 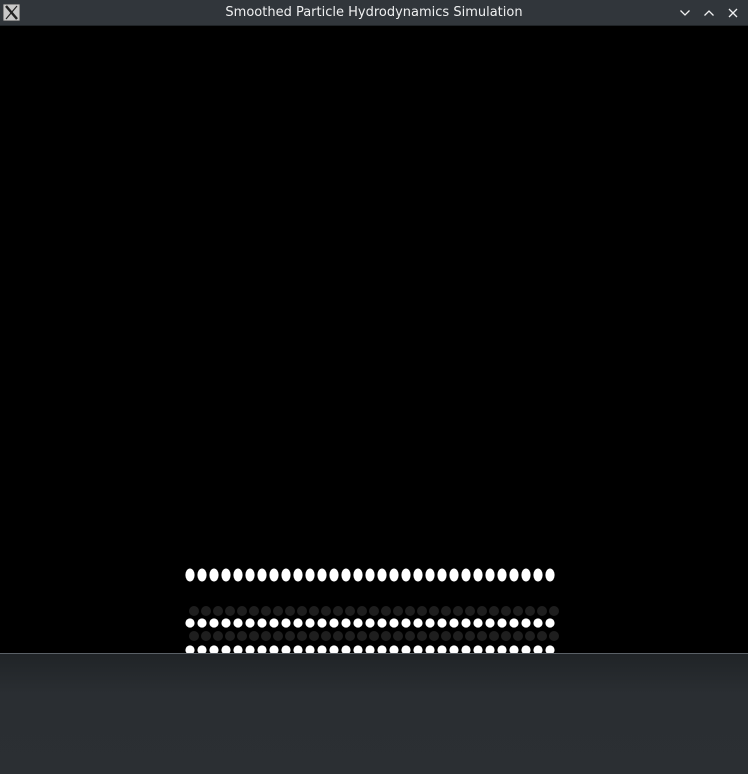 I want to click on close-button, so click(x=733, y=12).